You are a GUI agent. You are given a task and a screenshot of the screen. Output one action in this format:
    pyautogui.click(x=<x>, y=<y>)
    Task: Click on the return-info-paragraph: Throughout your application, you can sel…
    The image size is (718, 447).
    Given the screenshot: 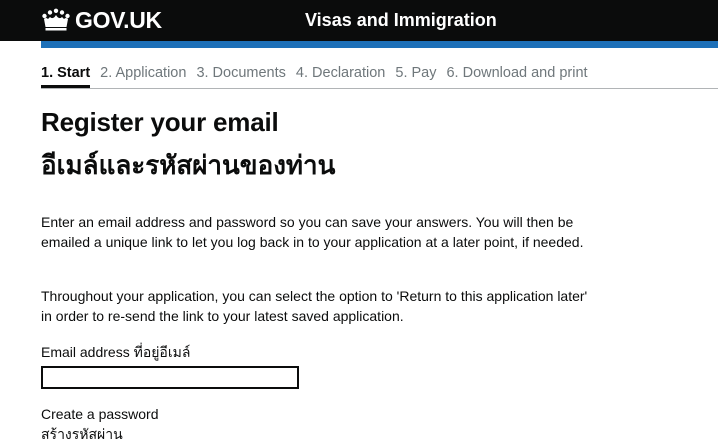 What is the action you would take?
    pyautogui.click(x=314, y=306)
    